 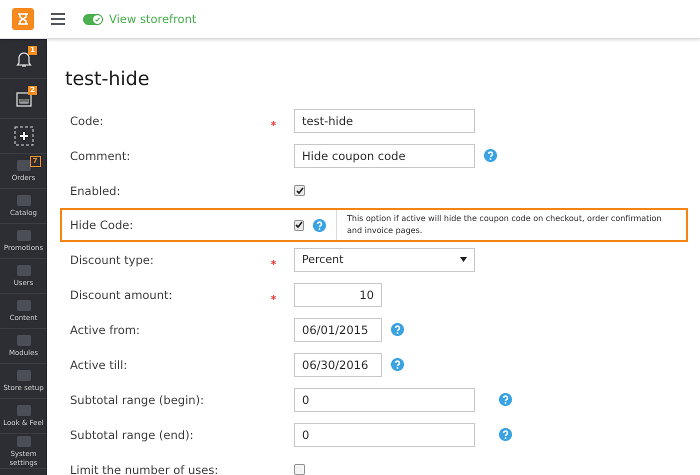 I want to click on field-label: Discount amount:, so click(x=122, y=295).